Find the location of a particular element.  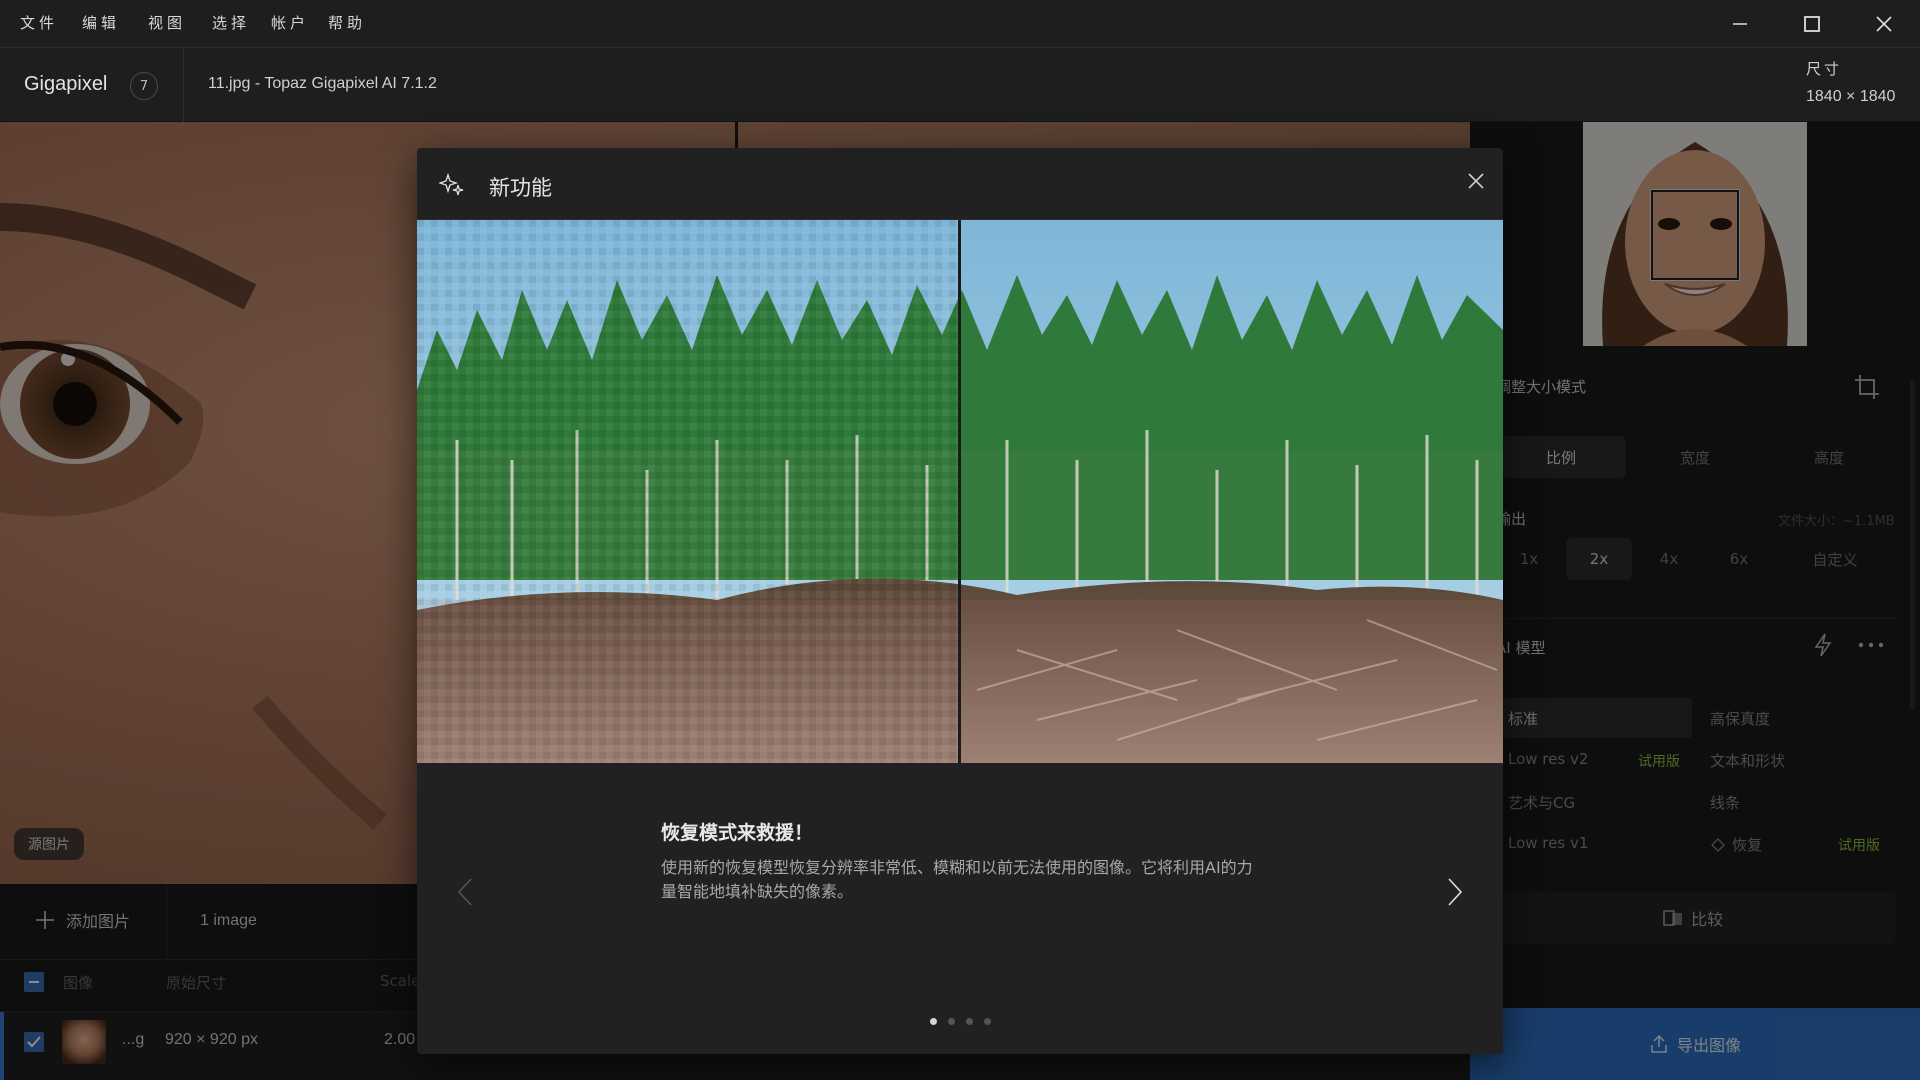

maximize-button is located at coordinates (1812, 24).